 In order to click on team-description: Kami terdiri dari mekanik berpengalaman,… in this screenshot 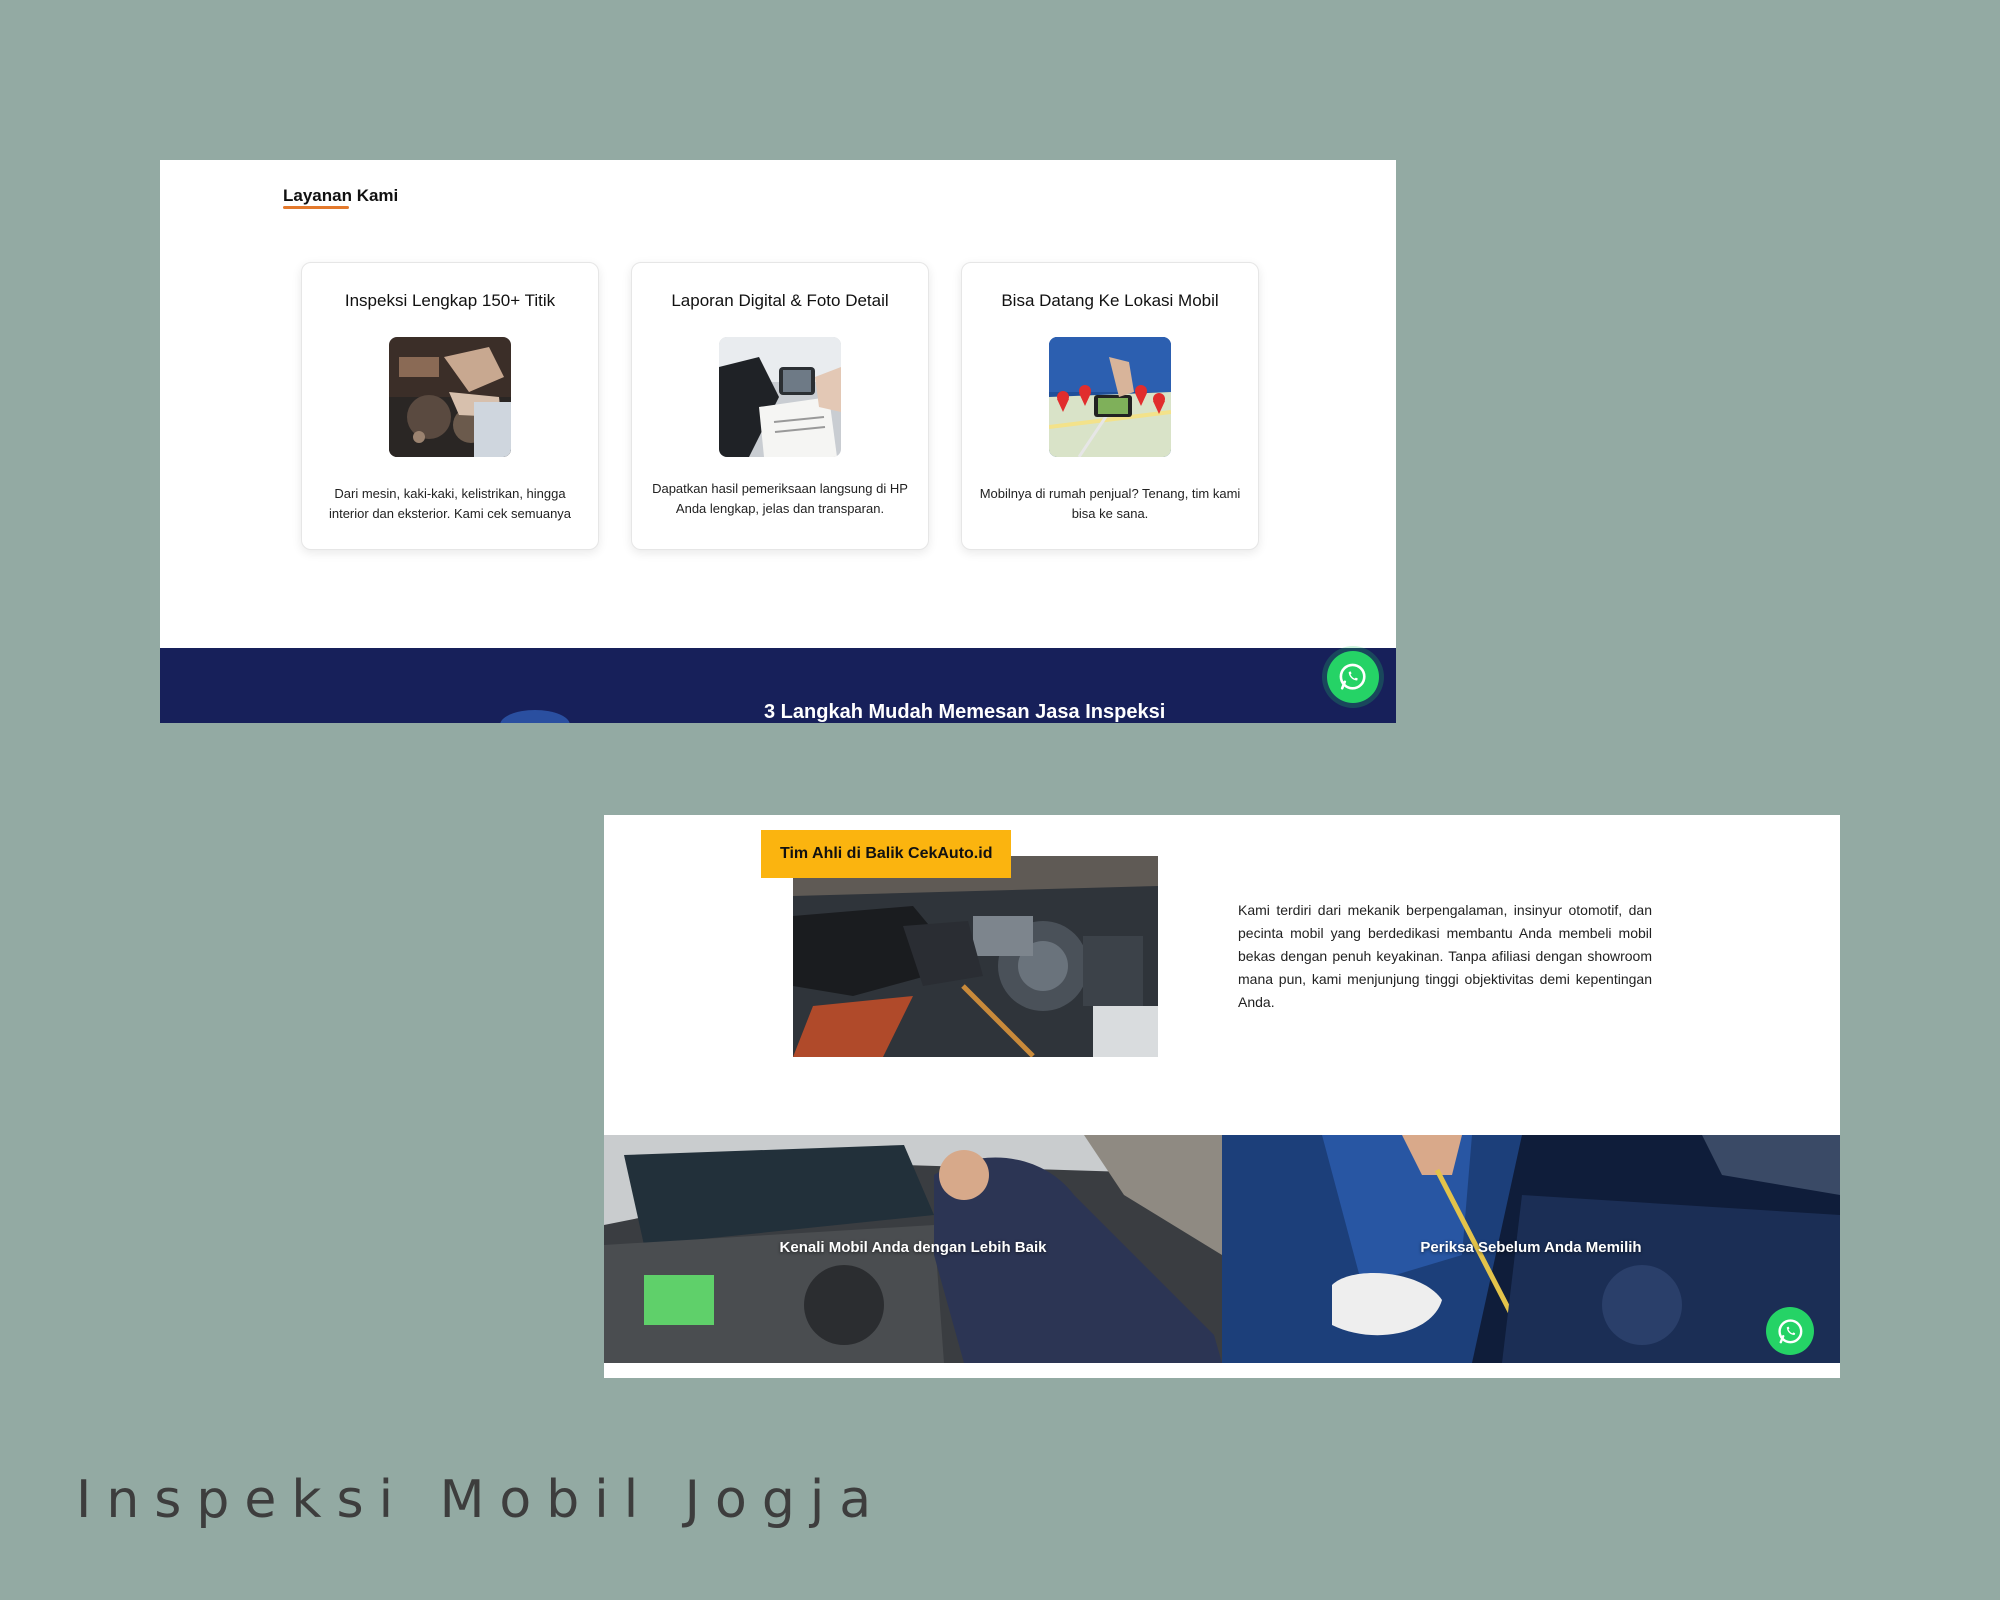, I will do `click(1445, 956)`.